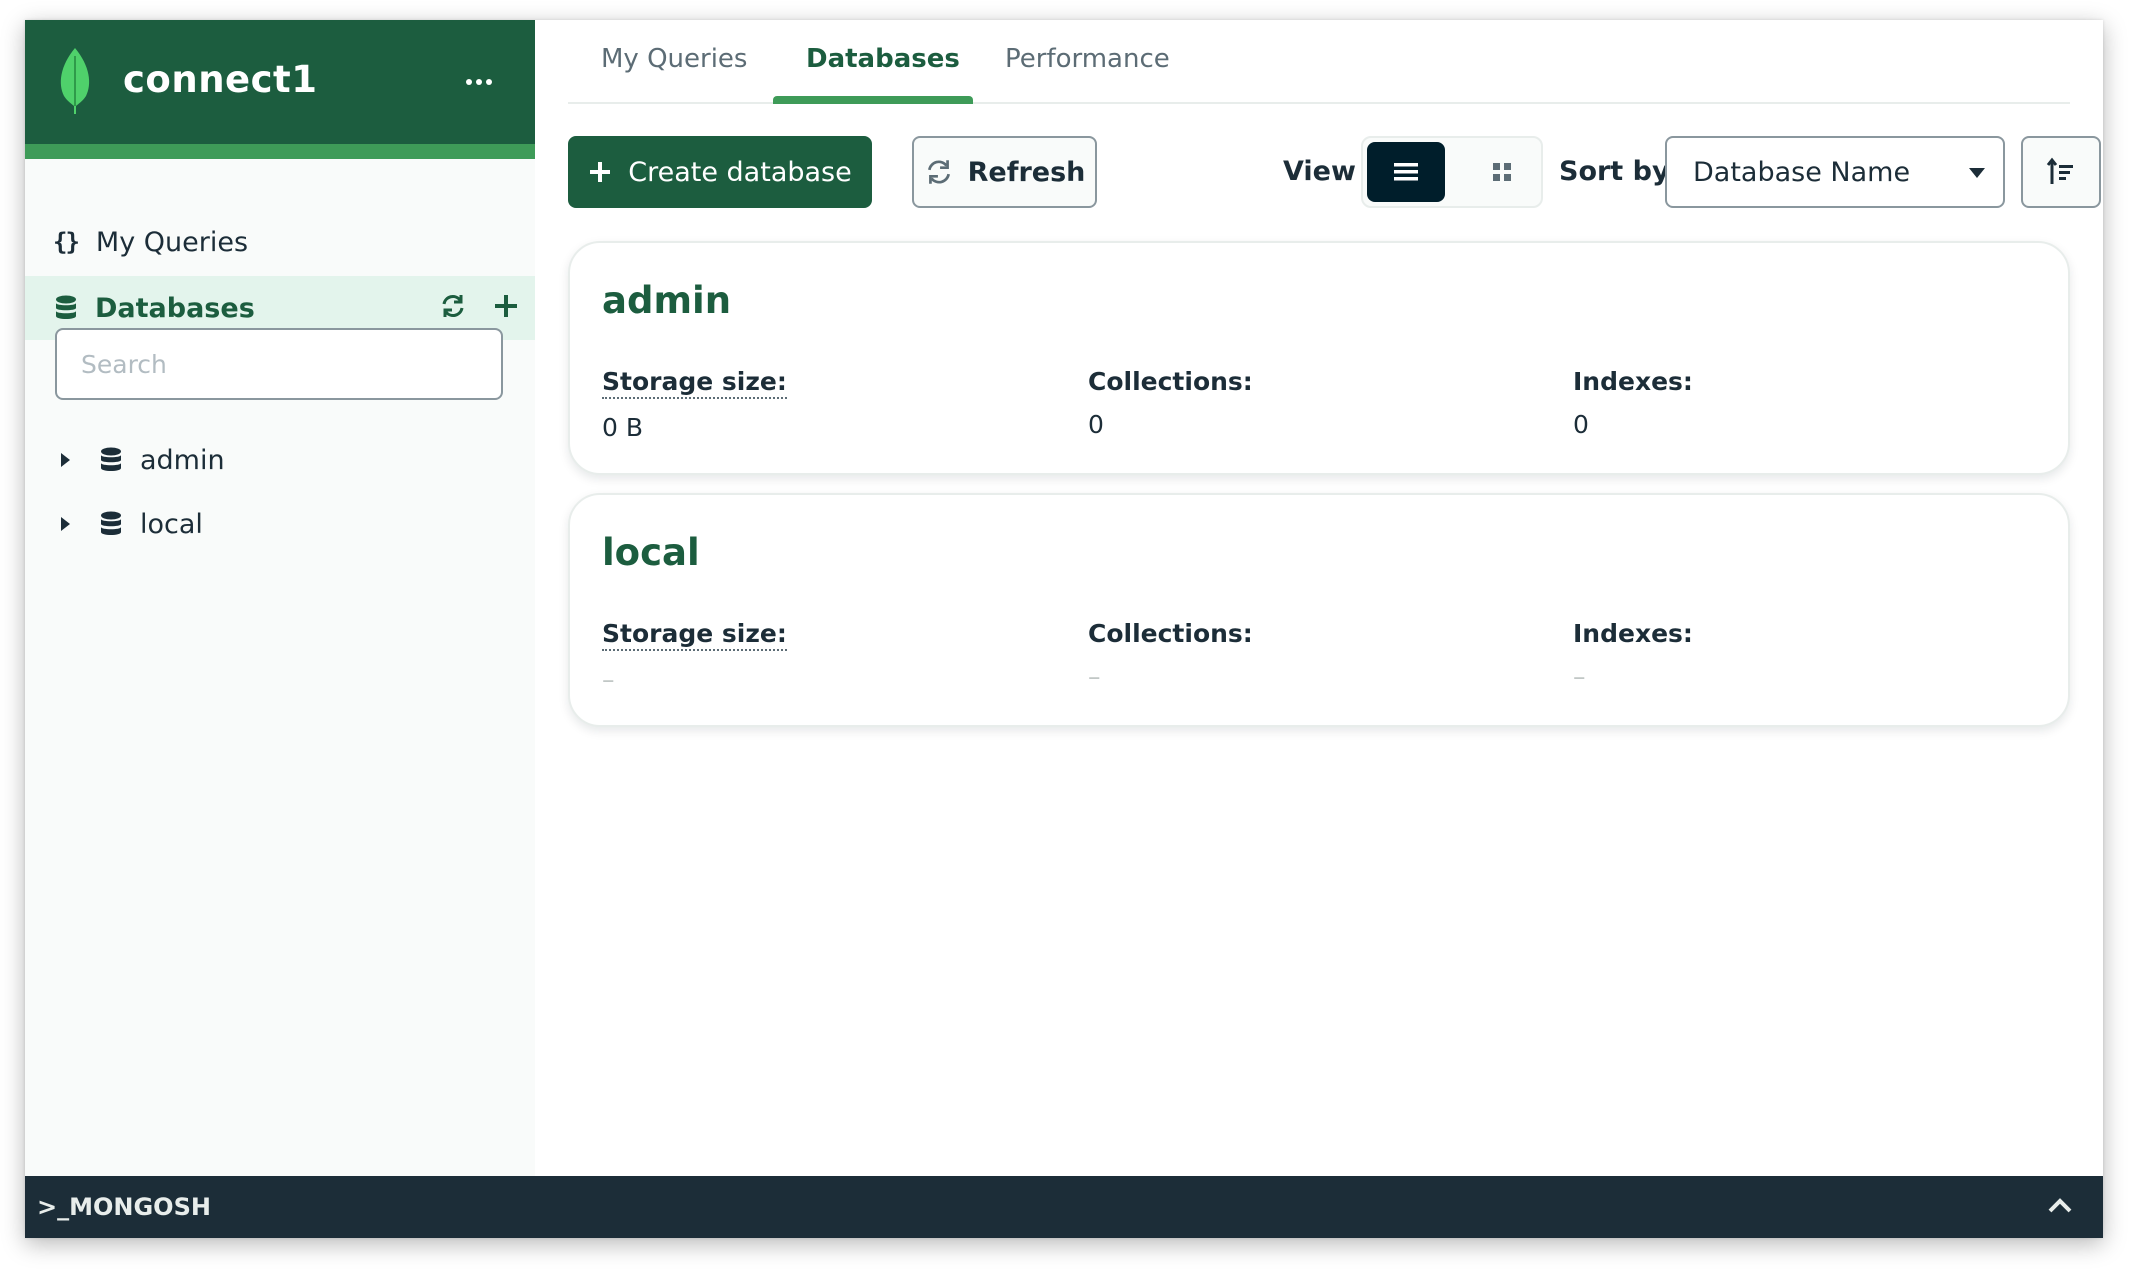  I want to click on sidebar-item-label: My Queries, so click(172, 242).